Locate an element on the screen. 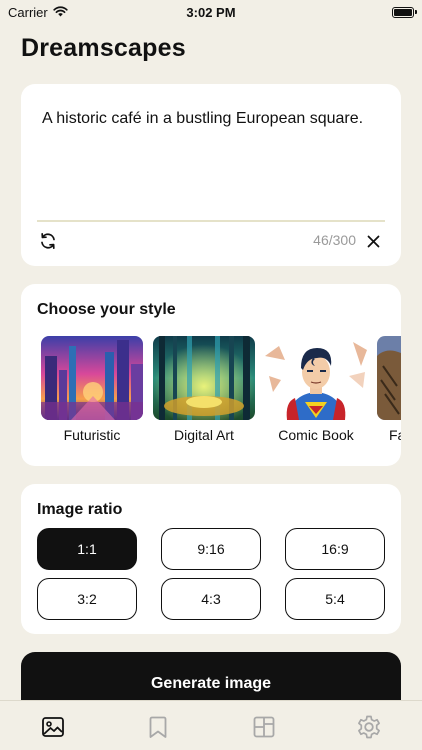 The image size is (422, 750). wifi-icon is located at coordinates (60, 12).